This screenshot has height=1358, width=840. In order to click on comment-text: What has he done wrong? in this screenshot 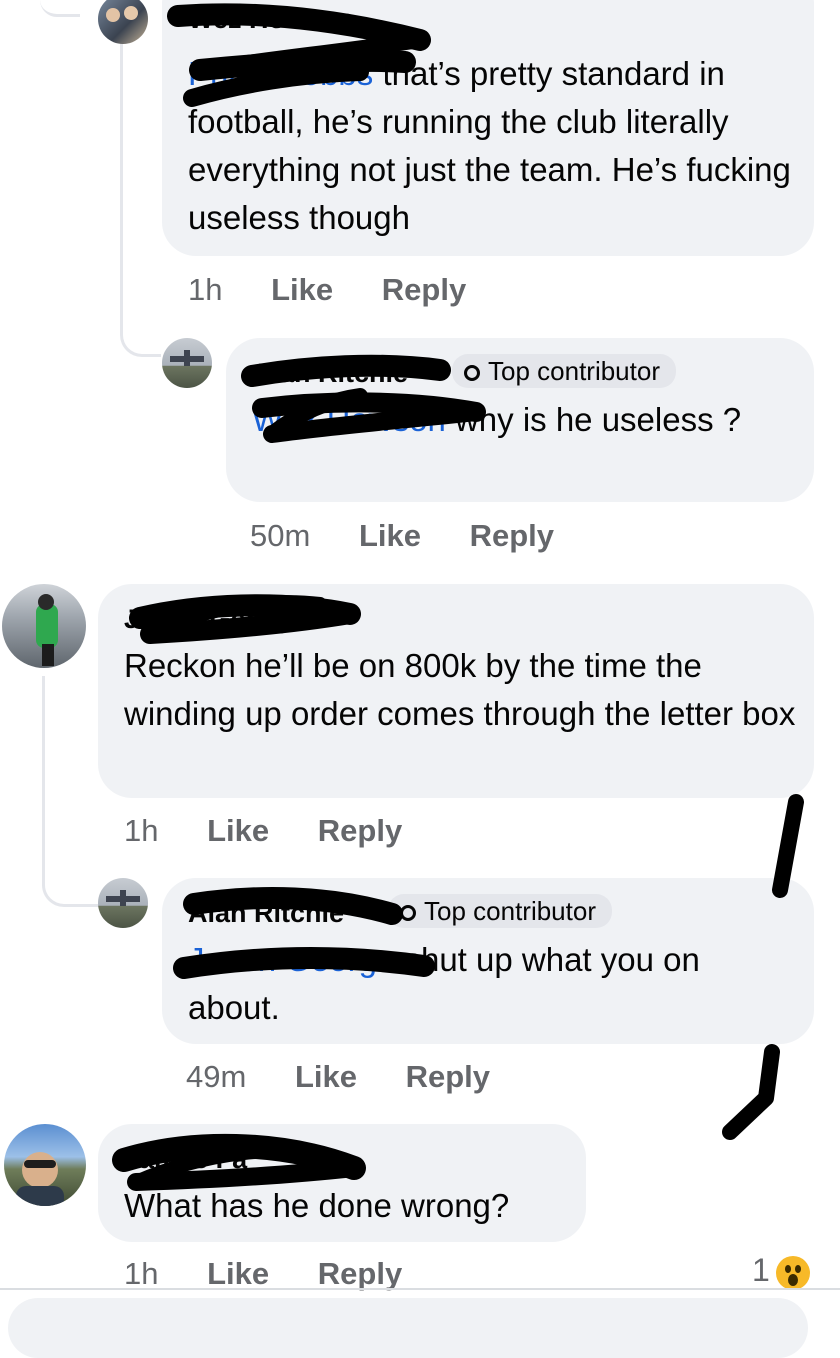, I will do `click(317, 1205)`.